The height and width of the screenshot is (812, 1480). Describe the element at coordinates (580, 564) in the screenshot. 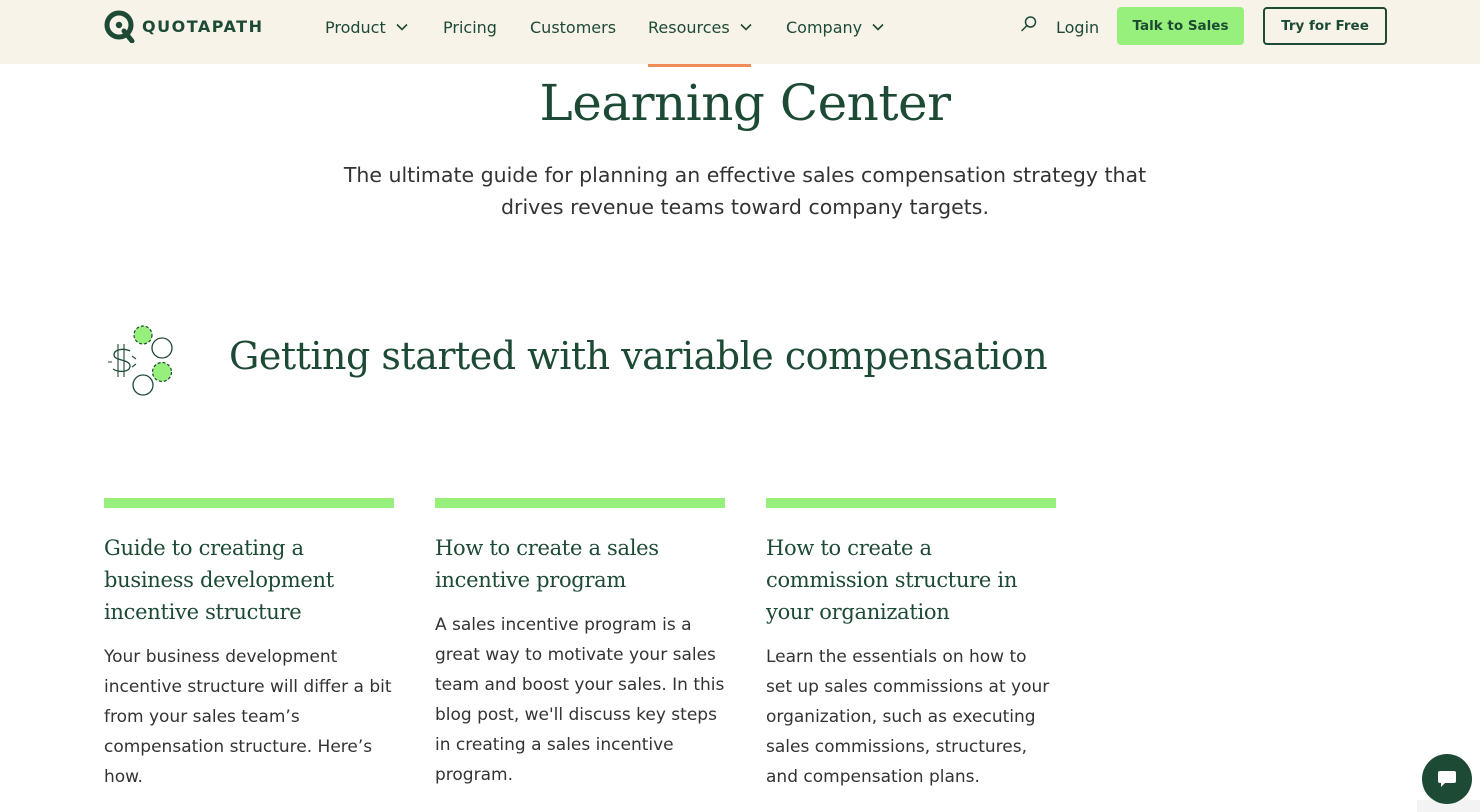

I see `card-title-link: How to create a sales incentive program` at that location.